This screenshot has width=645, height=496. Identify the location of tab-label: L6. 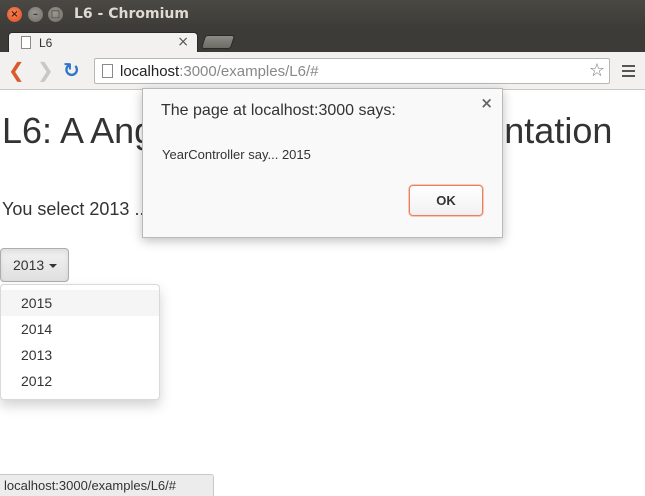
(46, 43).